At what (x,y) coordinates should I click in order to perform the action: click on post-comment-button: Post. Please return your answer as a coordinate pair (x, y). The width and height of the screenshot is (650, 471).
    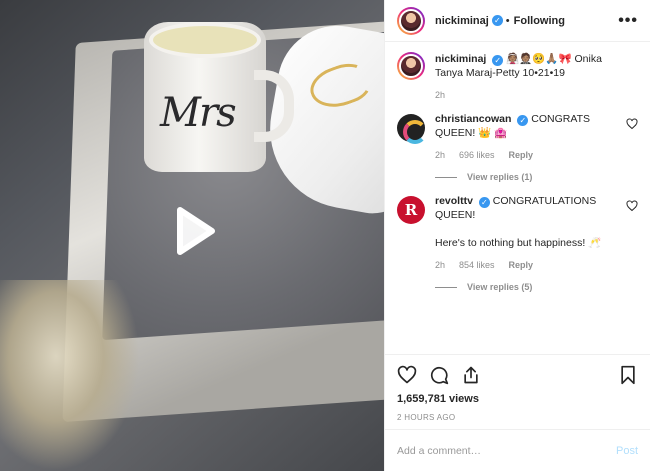
    Looking at the image, I should click on (627, 451).